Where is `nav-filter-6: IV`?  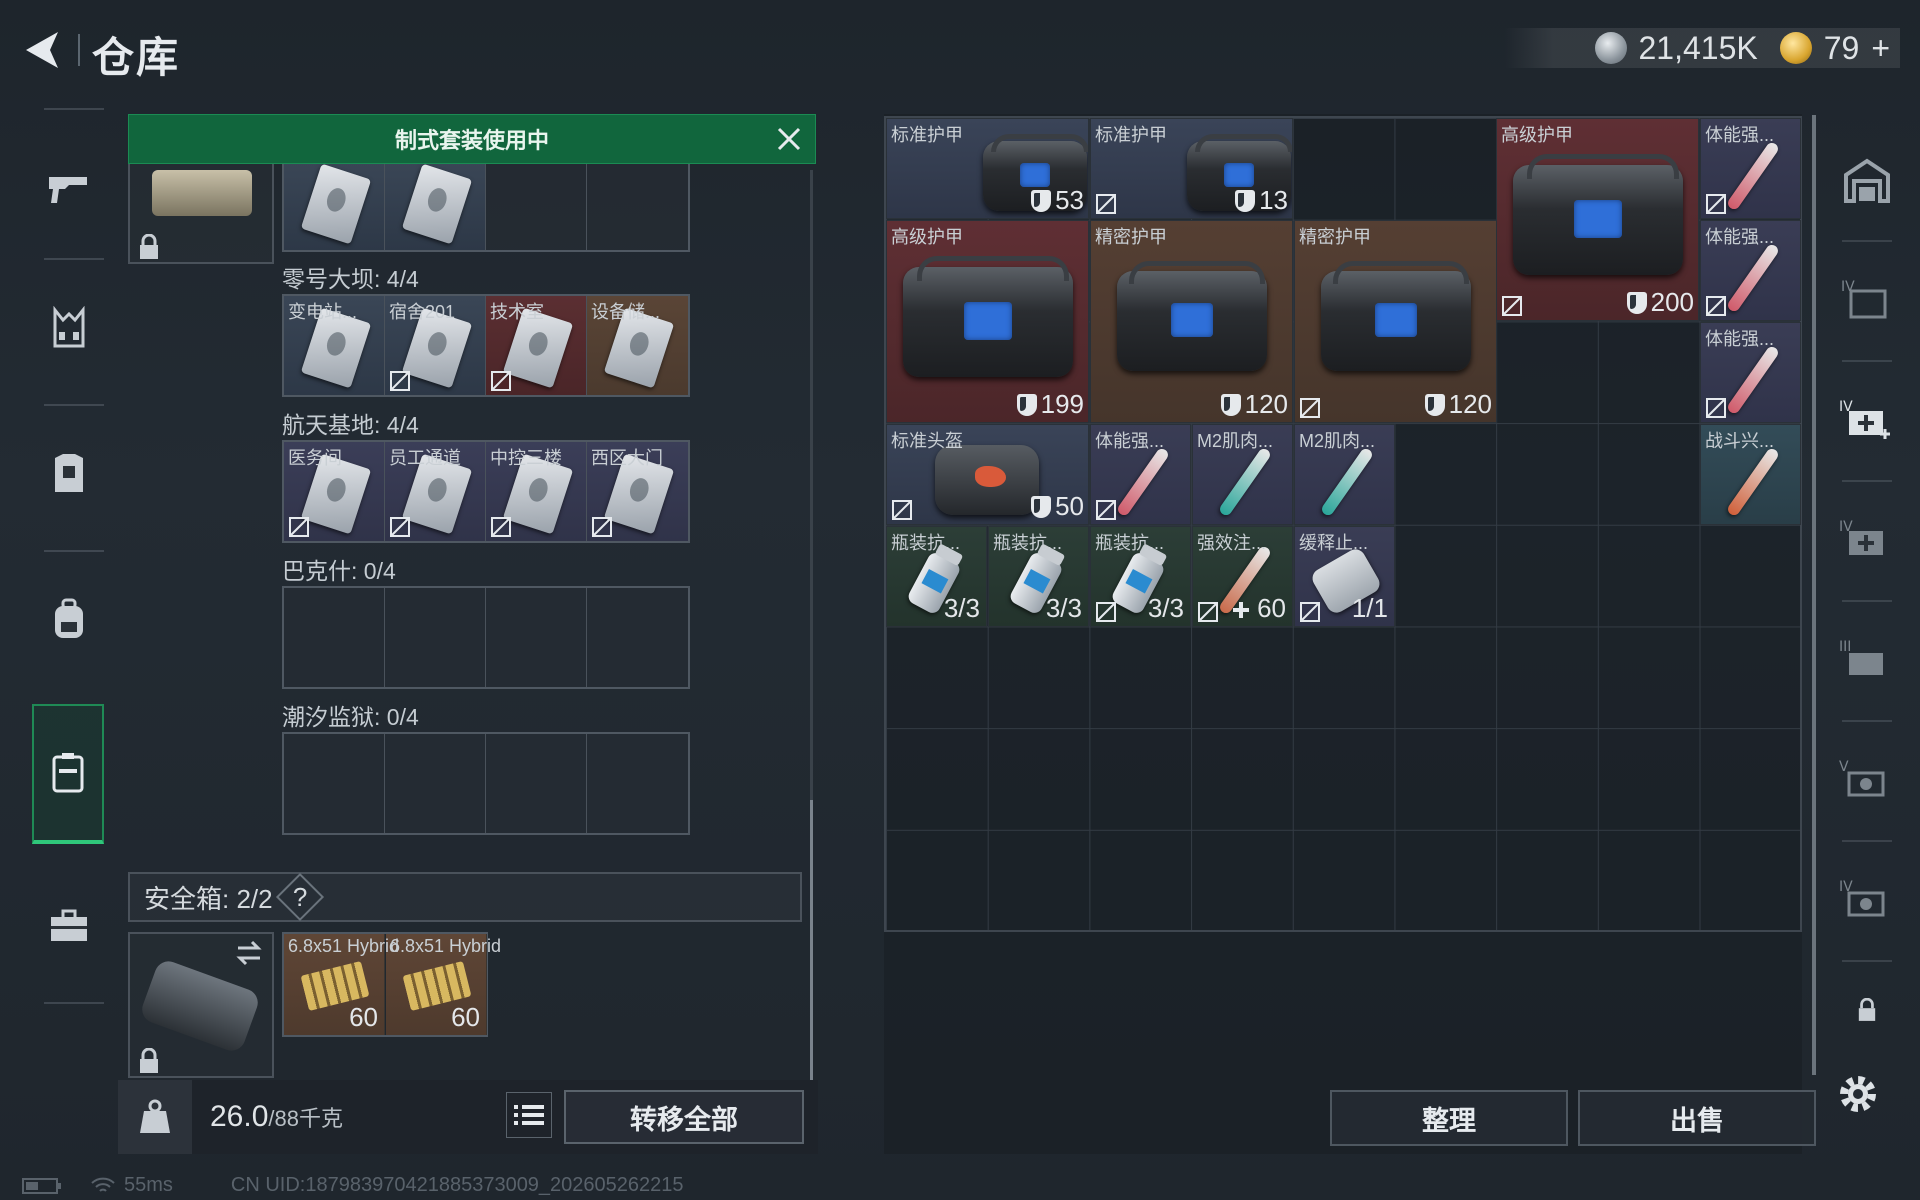 nav-filter-6: IV is located at coordinates (1867, 900).